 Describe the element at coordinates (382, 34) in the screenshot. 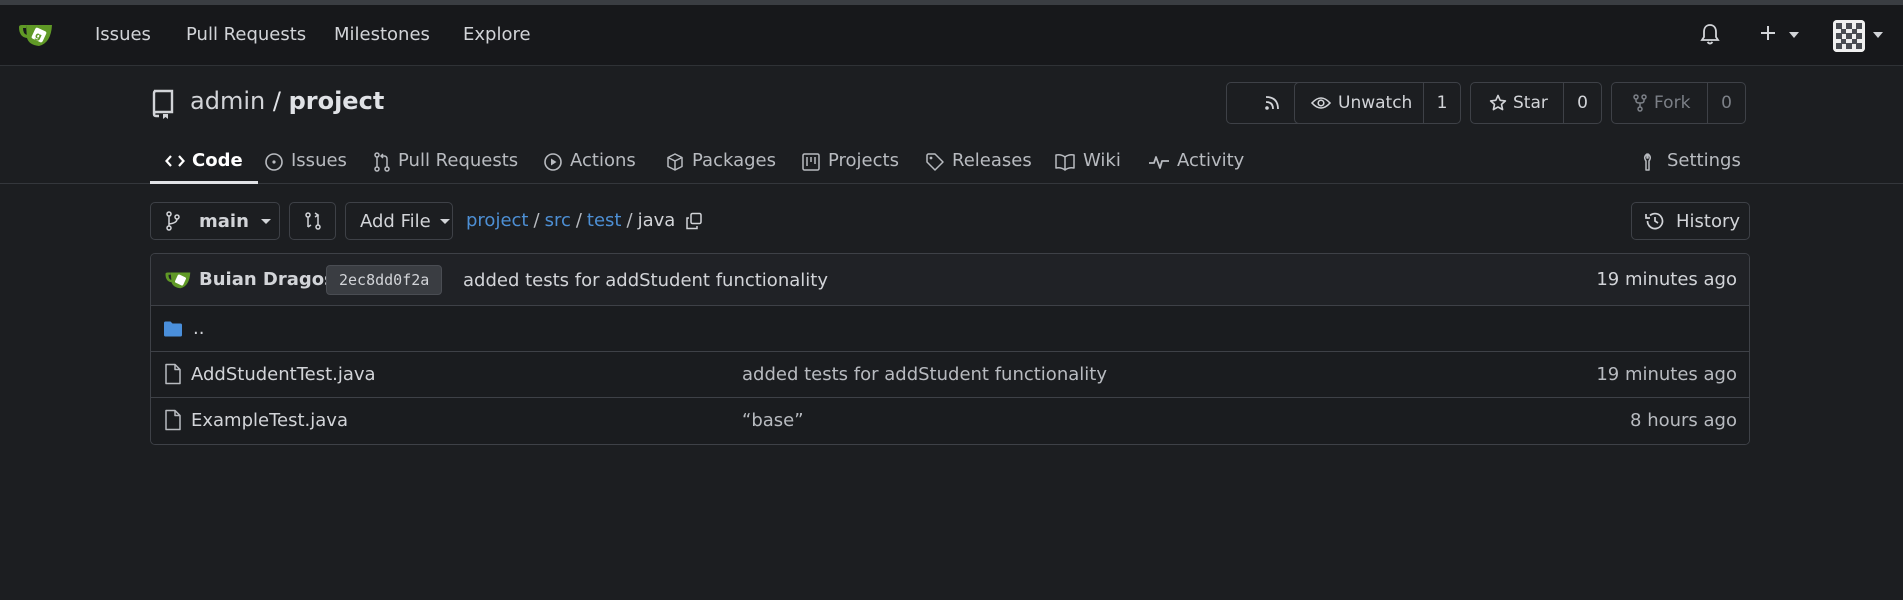

I see `nav-milestones-link: Milestones` at that location.